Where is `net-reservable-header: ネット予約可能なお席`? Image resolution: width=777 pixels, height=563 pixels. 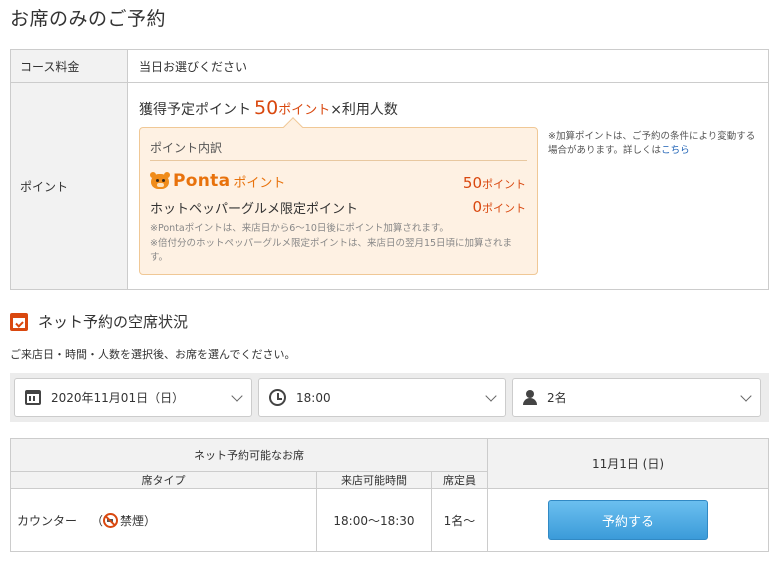
net-reservable-header: ネット予約可能なお席 is located at coordinates (249, 455).